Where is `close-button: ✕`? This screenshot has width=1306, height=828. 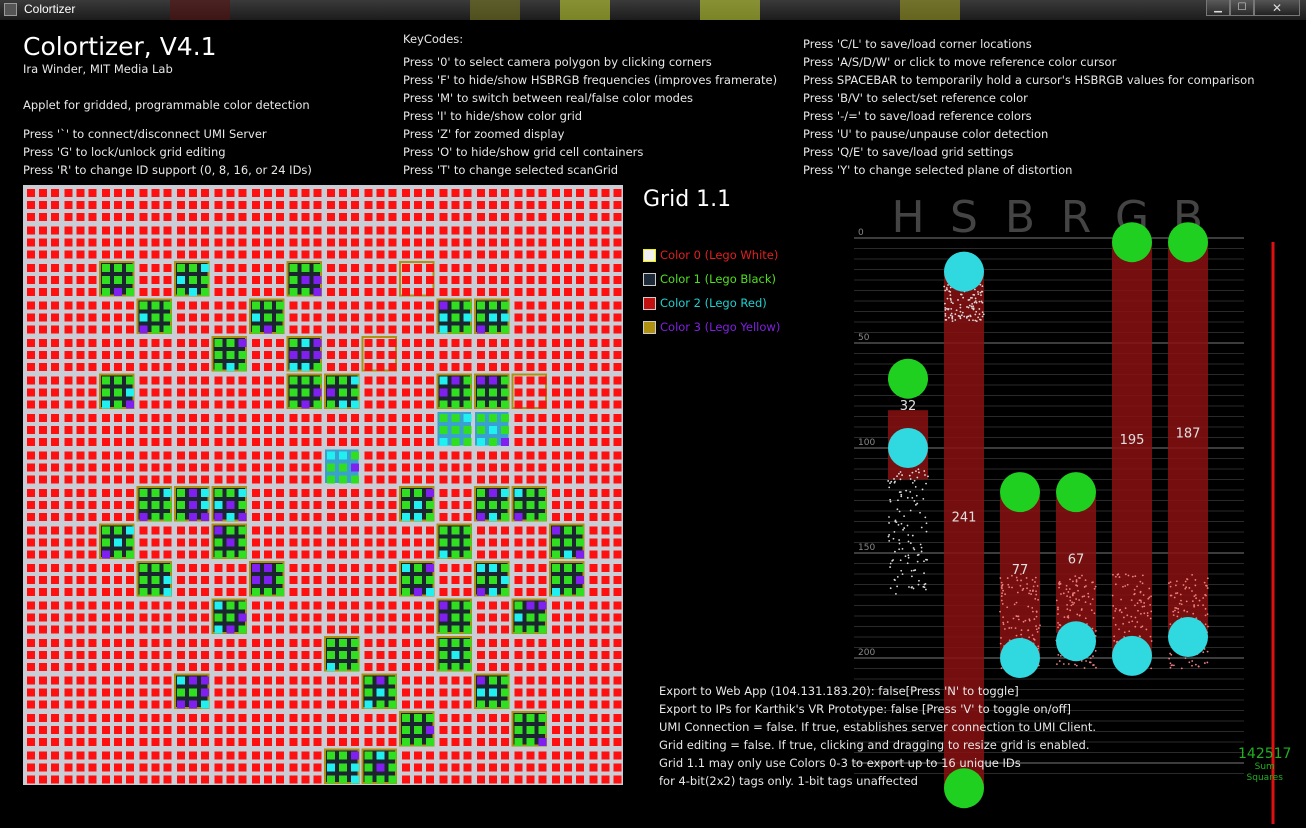 close-button: ✕ is located at coordinates (1277, 8).